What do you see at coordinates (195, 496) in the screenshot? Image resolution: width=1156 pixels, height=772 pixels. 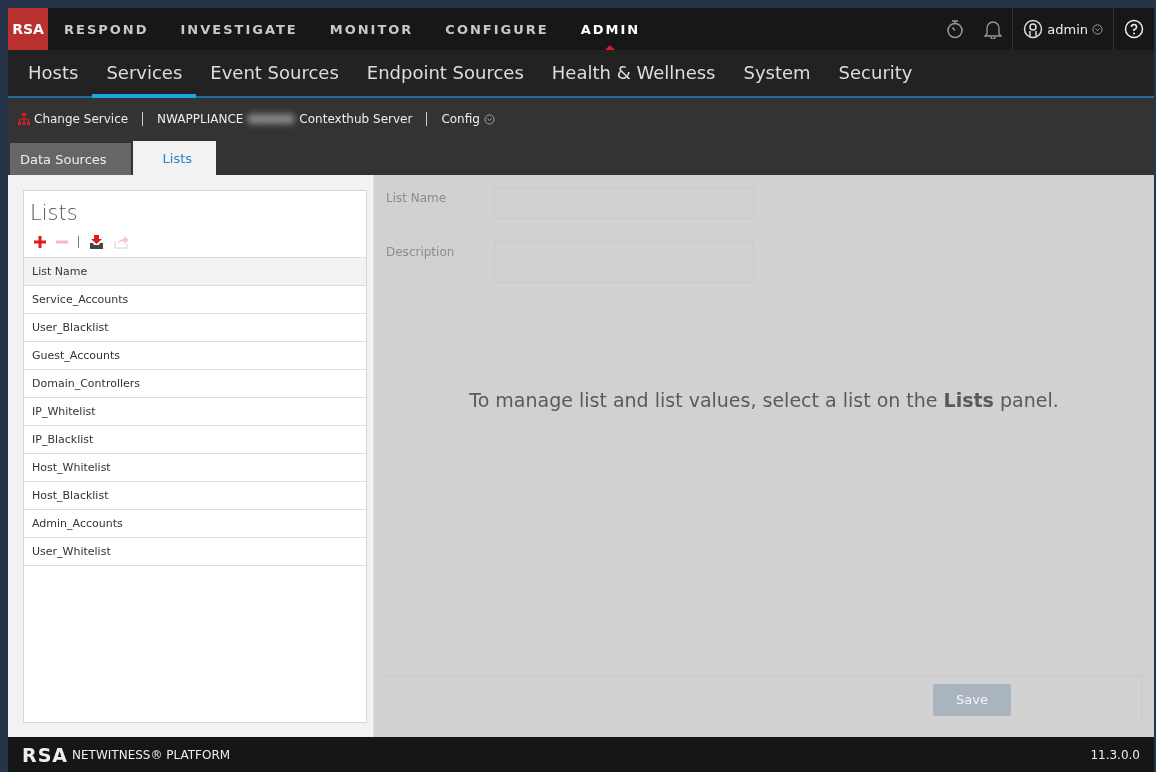 I see `list-row: Host_Blacklist` at bounding box center [195, 496].